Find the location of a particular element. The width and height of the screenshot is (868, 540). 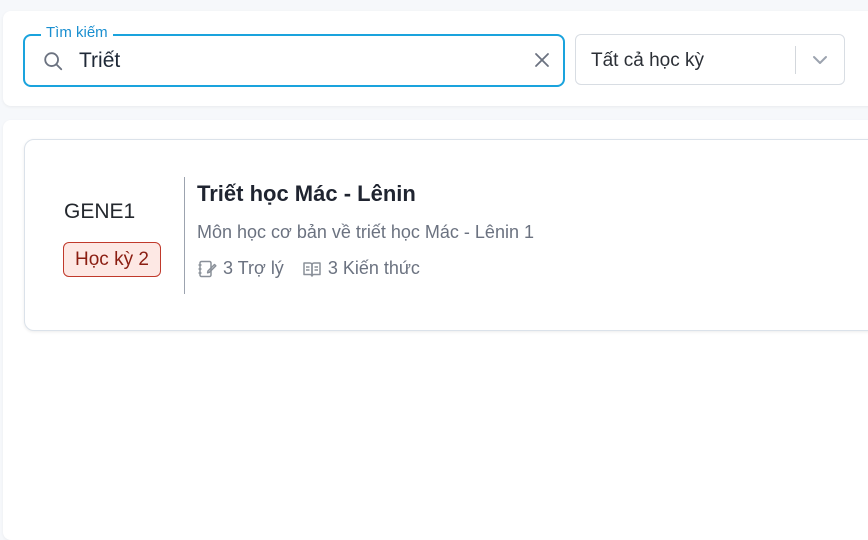

assistant-count: 3 Trợ lý is located at coordinates (240, 268).